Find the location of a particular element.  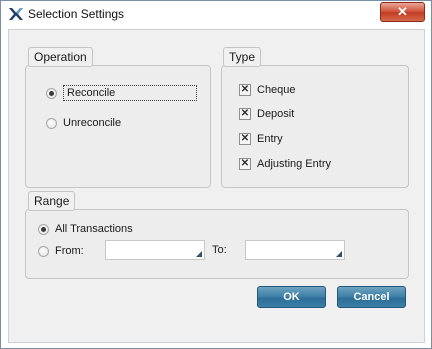

from-date-field is located at coordinates (155, 250).